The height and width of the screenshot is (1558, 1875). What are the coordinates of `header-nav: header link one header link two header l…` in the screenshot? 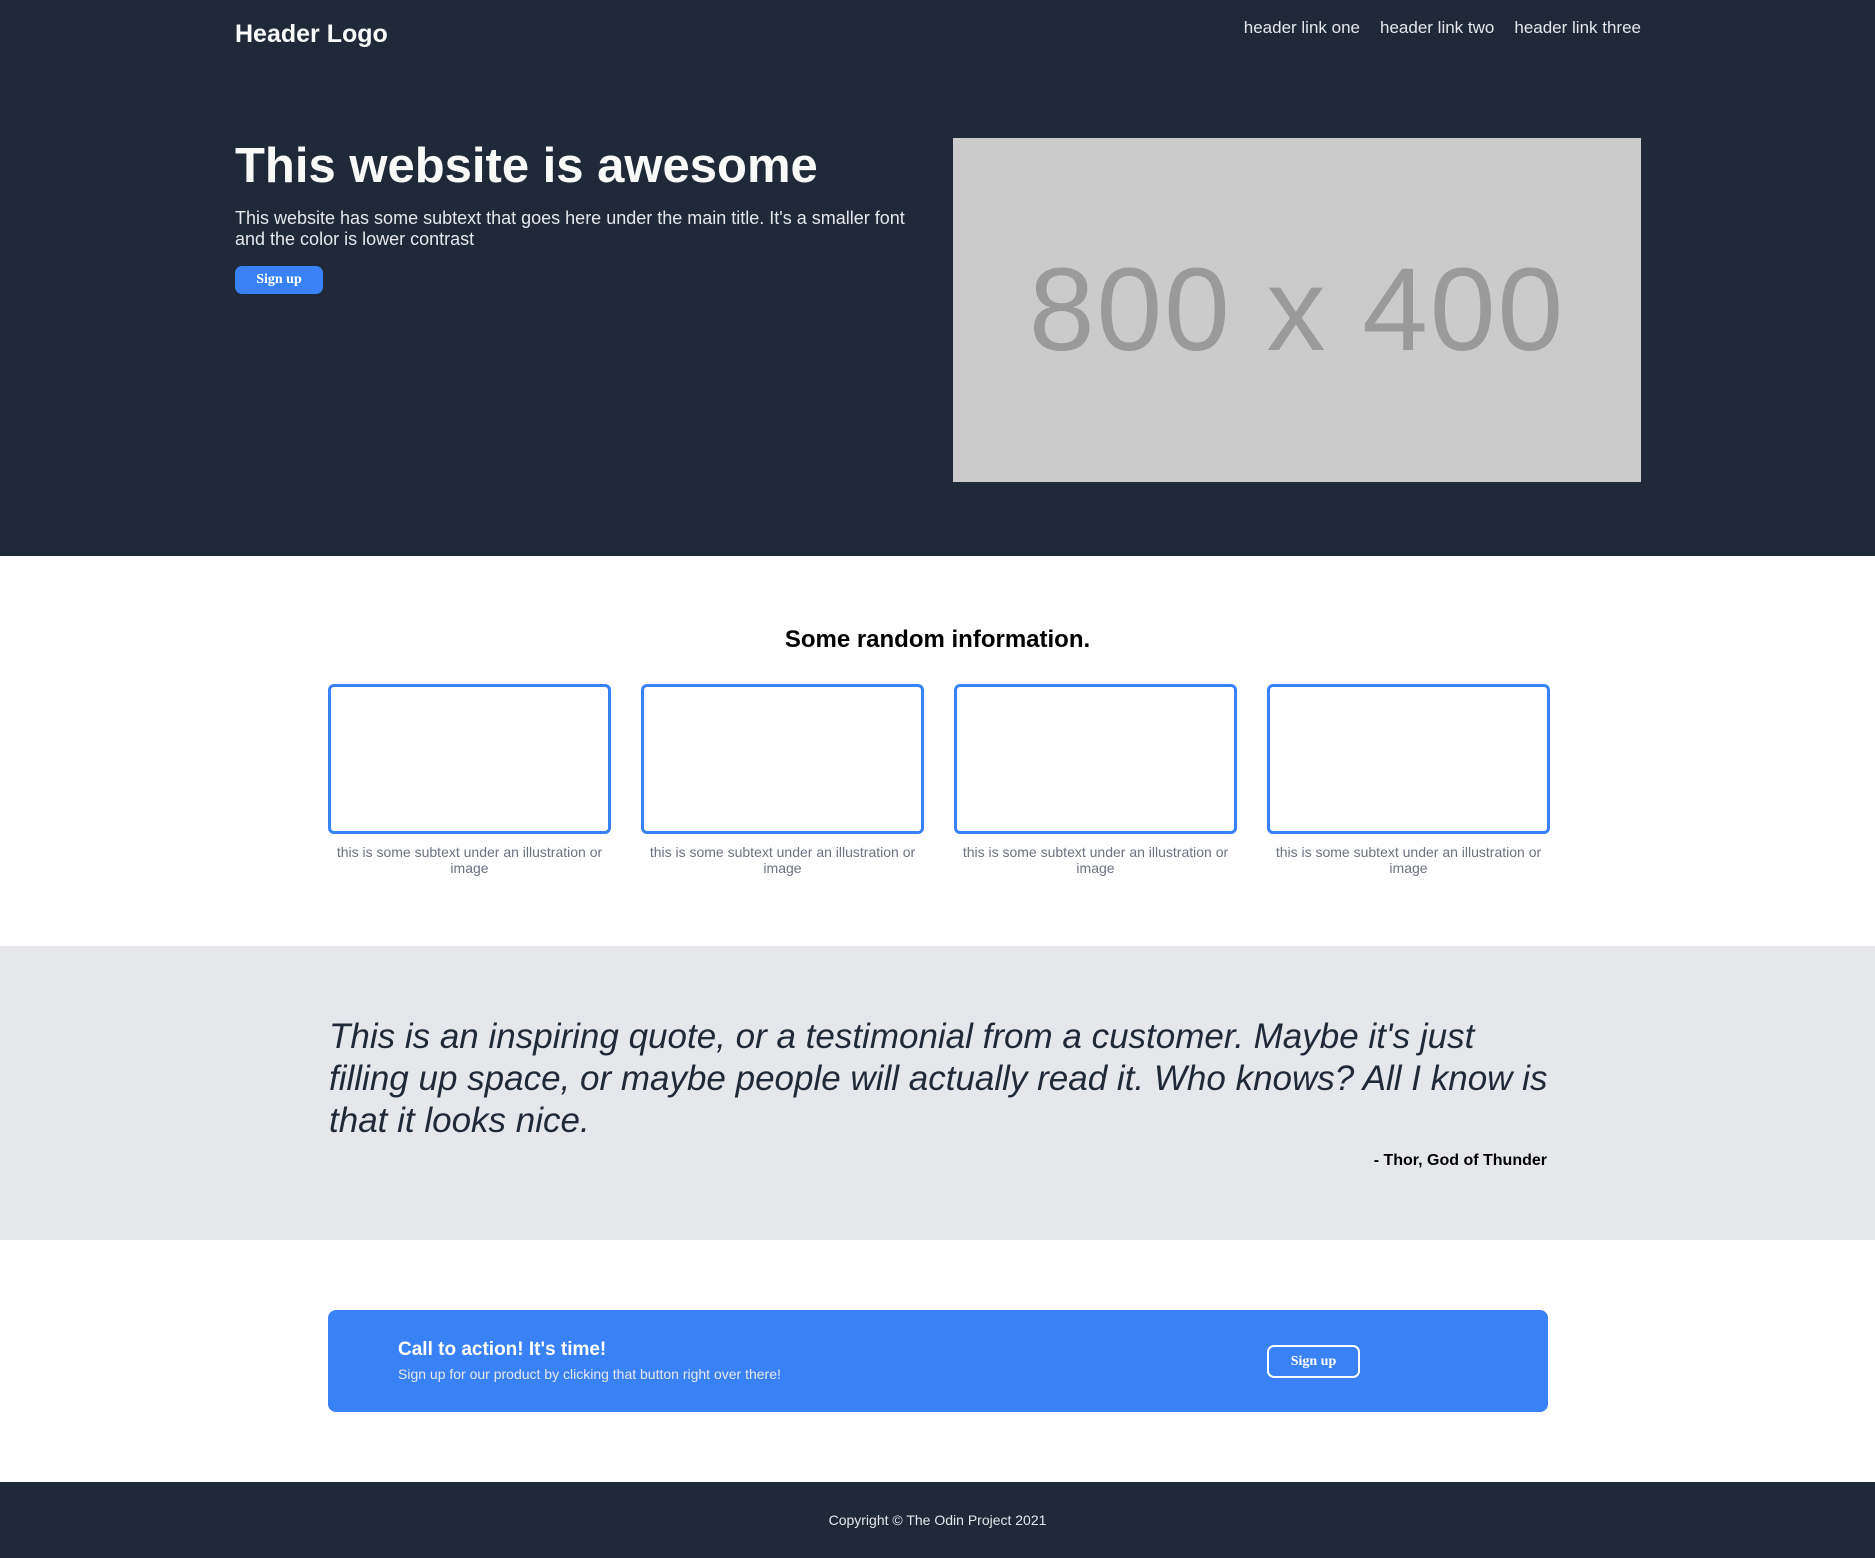 It's located at (1442, 28).